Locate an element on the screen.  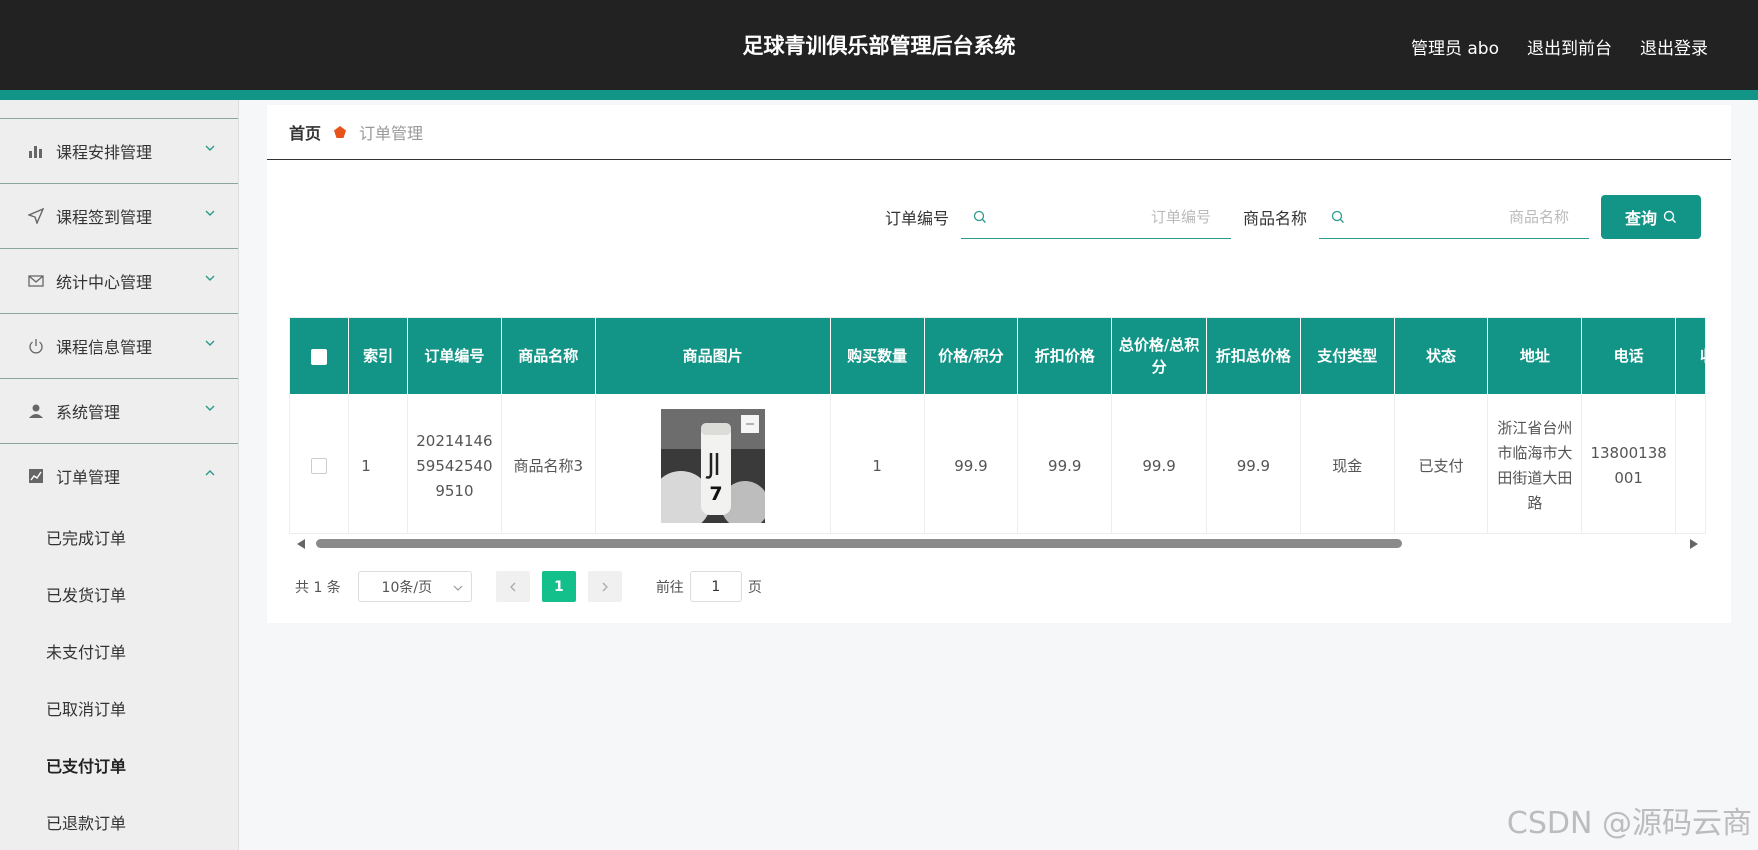
cell-discount-price: 99.9 is located at coordinates (1065, 466).